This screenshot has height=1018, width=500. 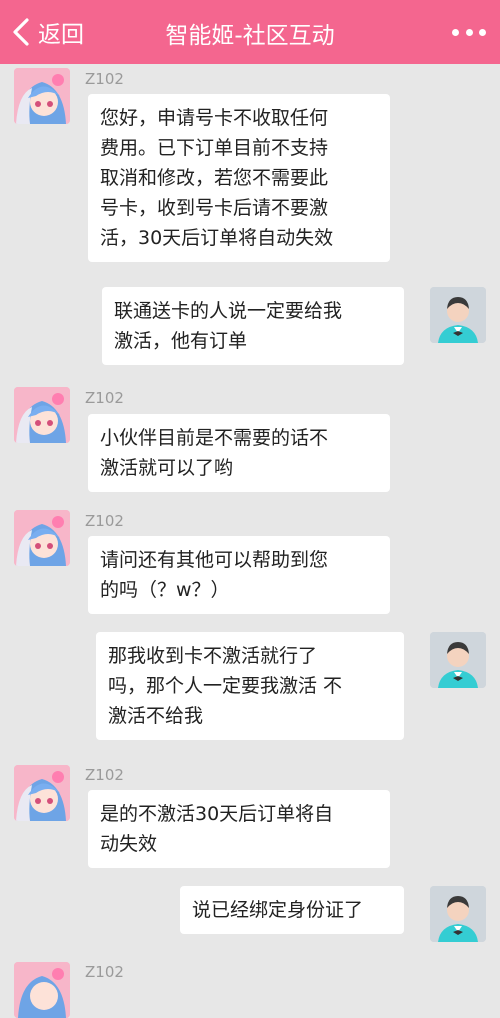 What do you see at coordinates (292, 910) in the screenshot?
I see `message-bubble-user: 说已经绑定身份证了` at bounding box center [292, 910].